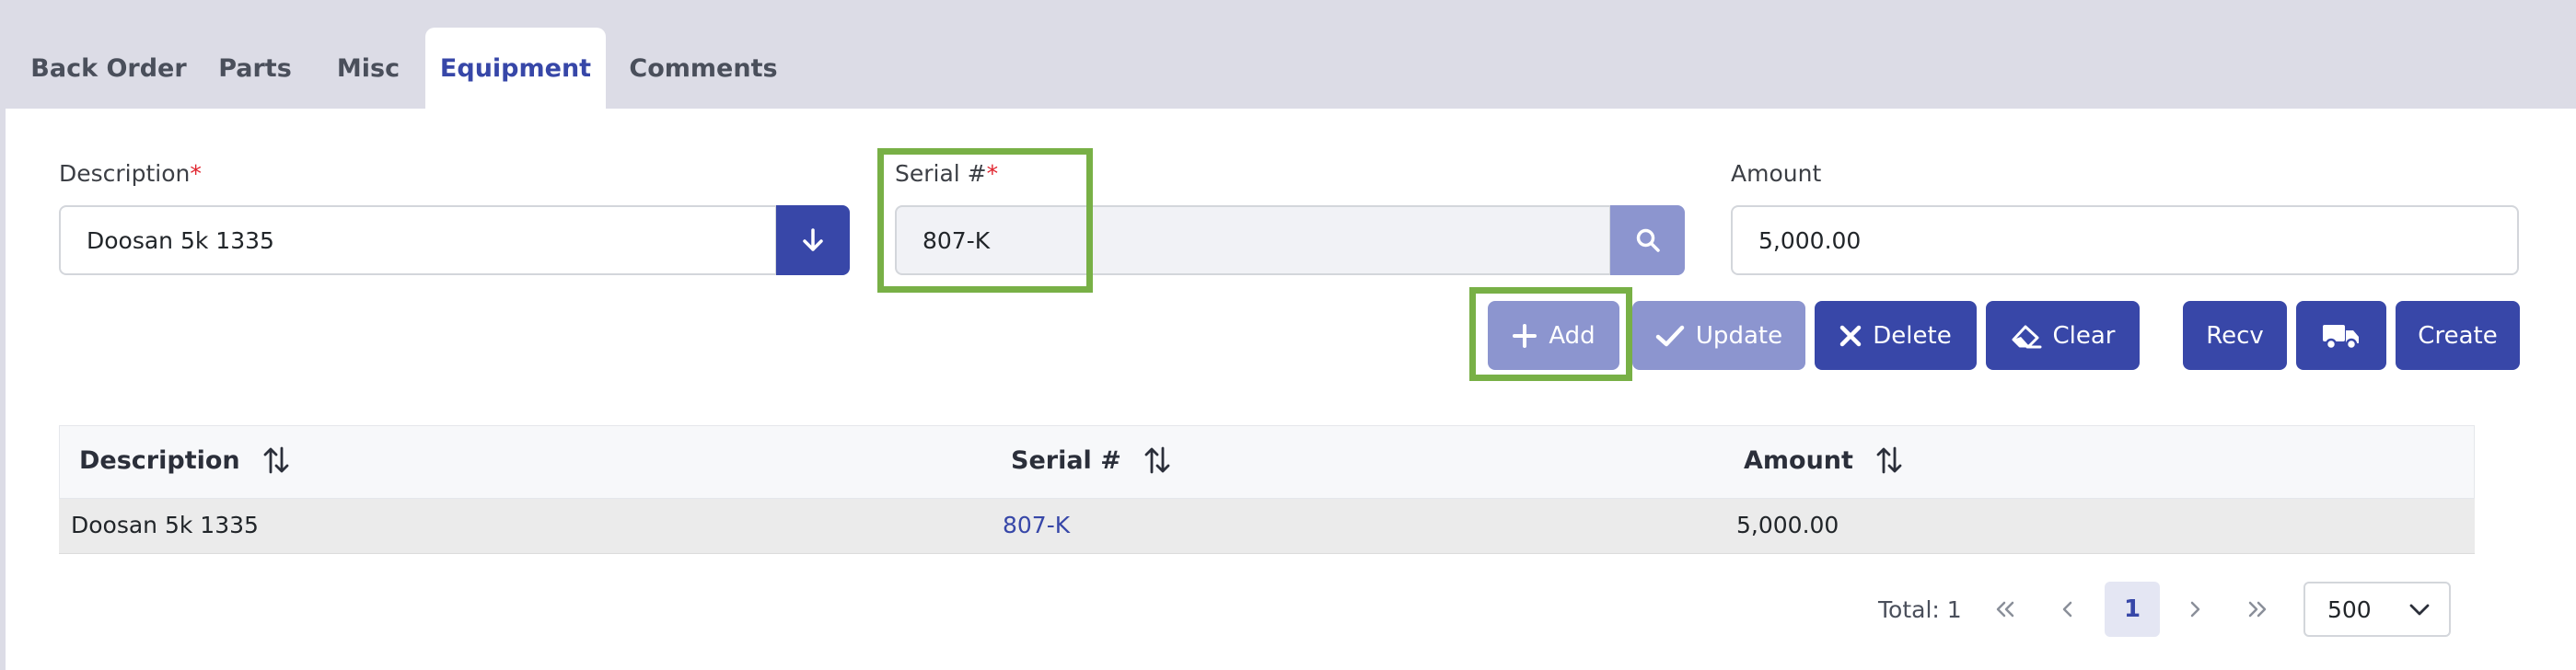  I want to click on serial-highlight-box, so click(985, 220).